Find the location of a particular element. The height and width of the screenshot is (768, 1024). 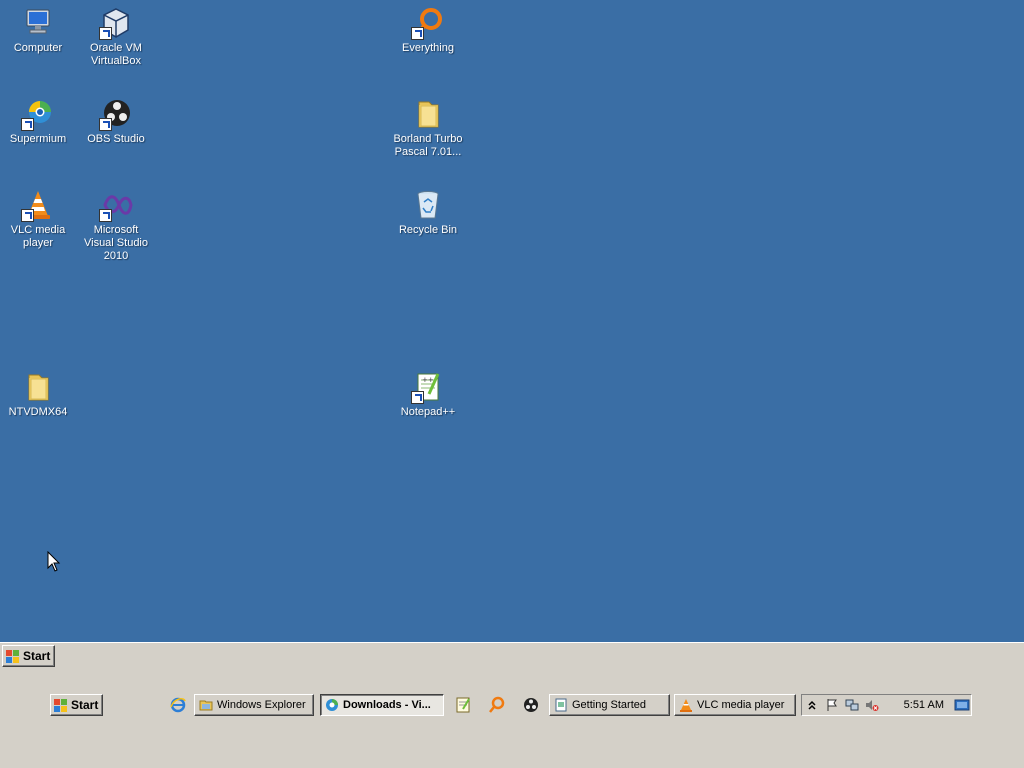

desktop-icon-label: VLC media player is located at coordinates (38, 236).